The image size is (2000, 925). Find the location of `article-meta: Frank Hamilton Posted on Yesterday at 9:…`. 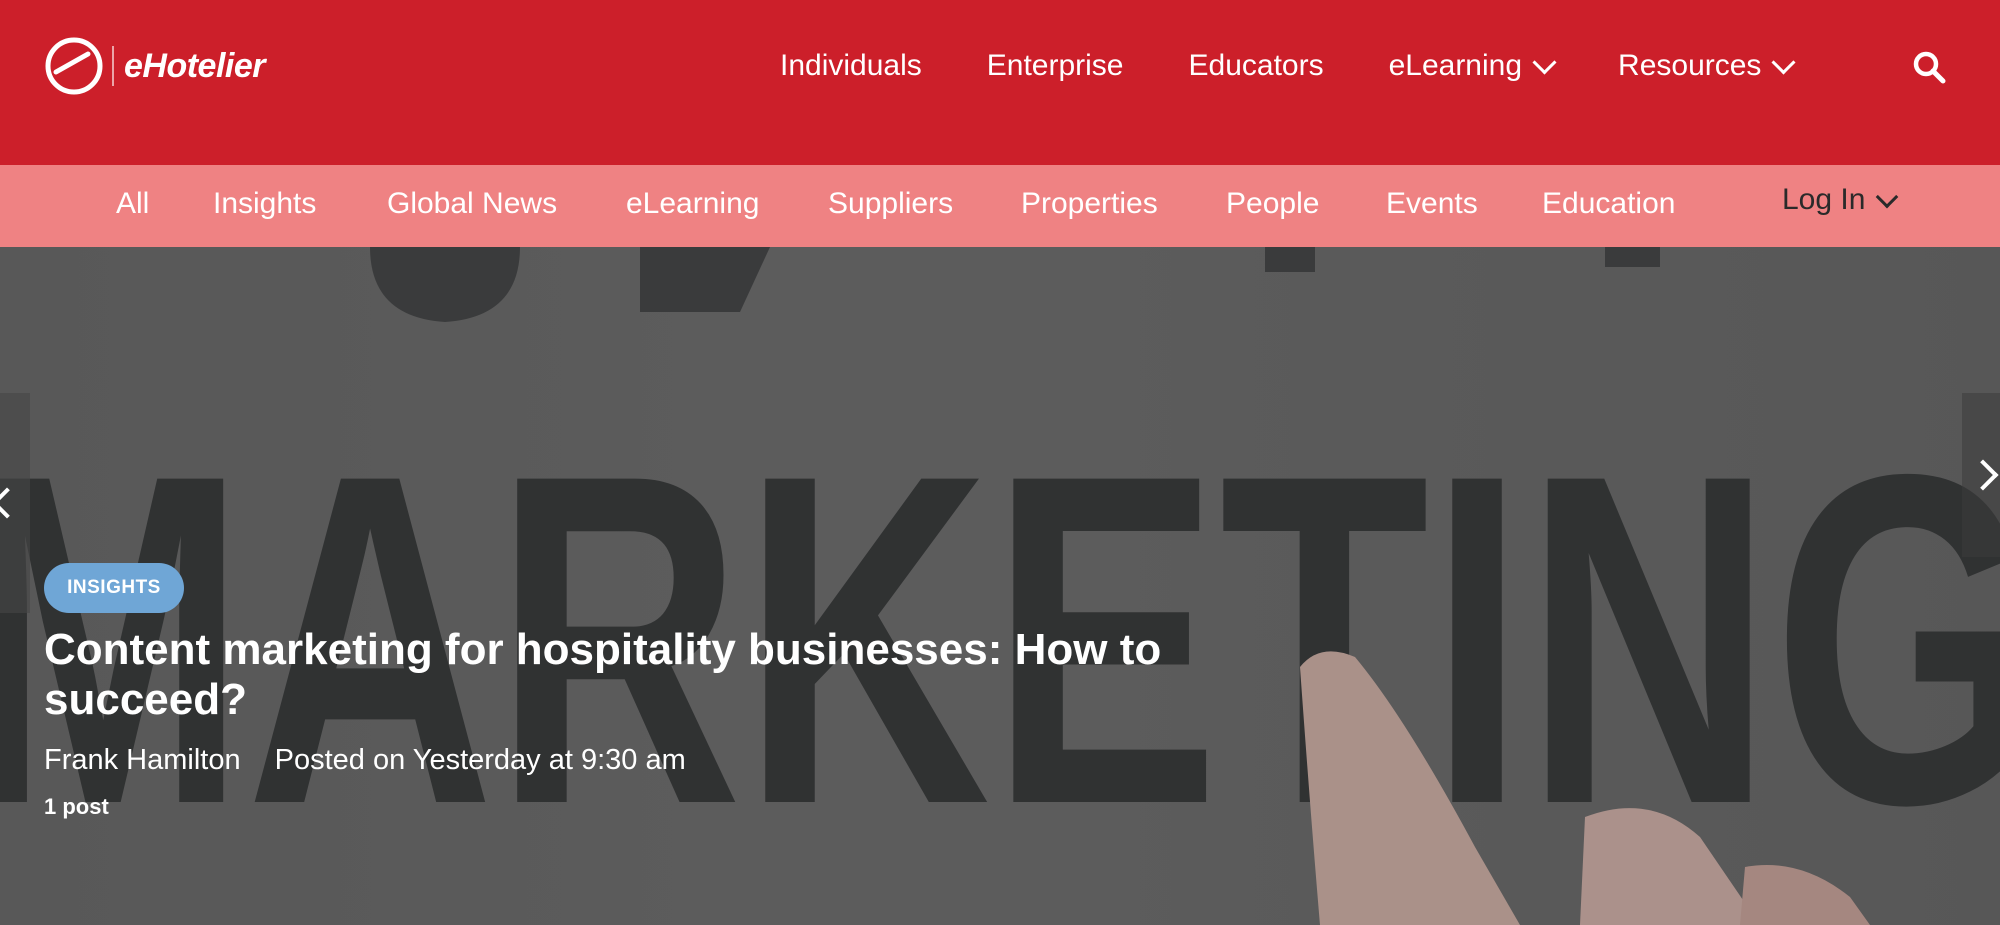

article-meta: Frank Hamilton Posted on Yesterday at 9:… is located at coordinates (365, 760).